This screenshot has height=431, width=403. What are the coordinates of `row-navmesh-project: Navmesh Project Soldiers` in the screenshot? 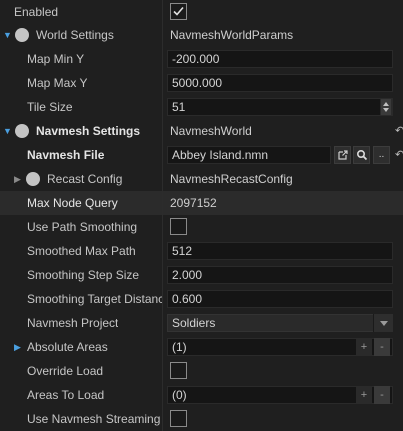 It's located at (201, 323).